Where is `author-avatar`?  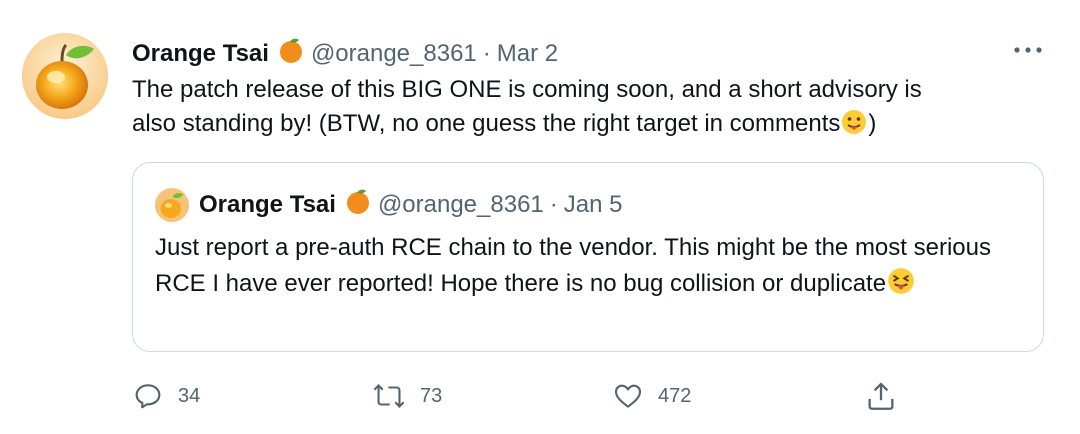 author-avatar is located at coordinates (65, 76).